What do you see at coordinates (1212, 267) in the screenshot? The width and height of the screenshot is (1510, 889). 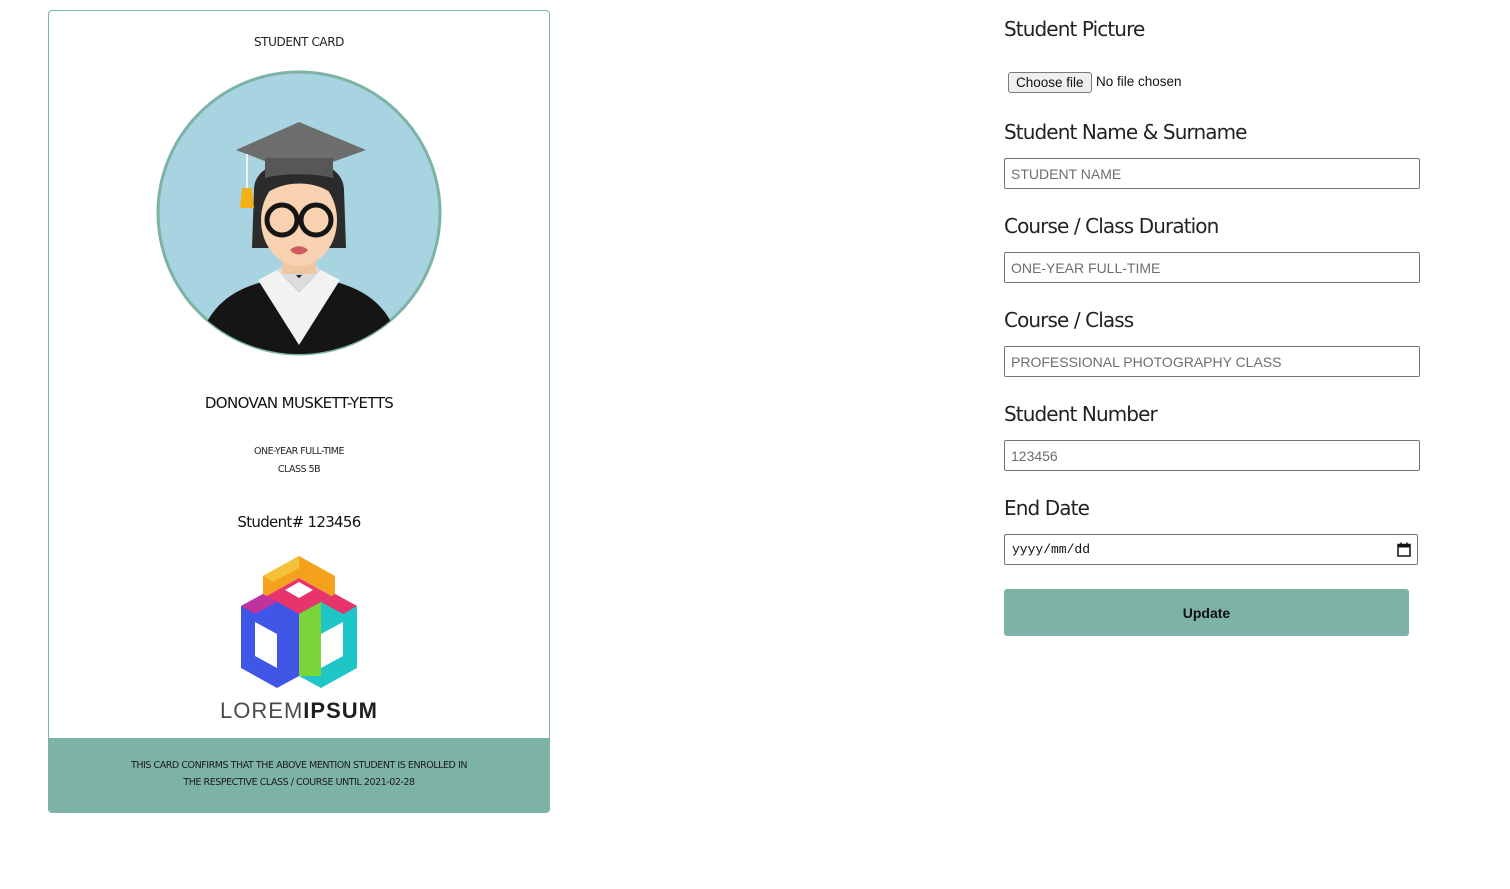 I see `course-duration-input` at bounding box center [1212, 267].